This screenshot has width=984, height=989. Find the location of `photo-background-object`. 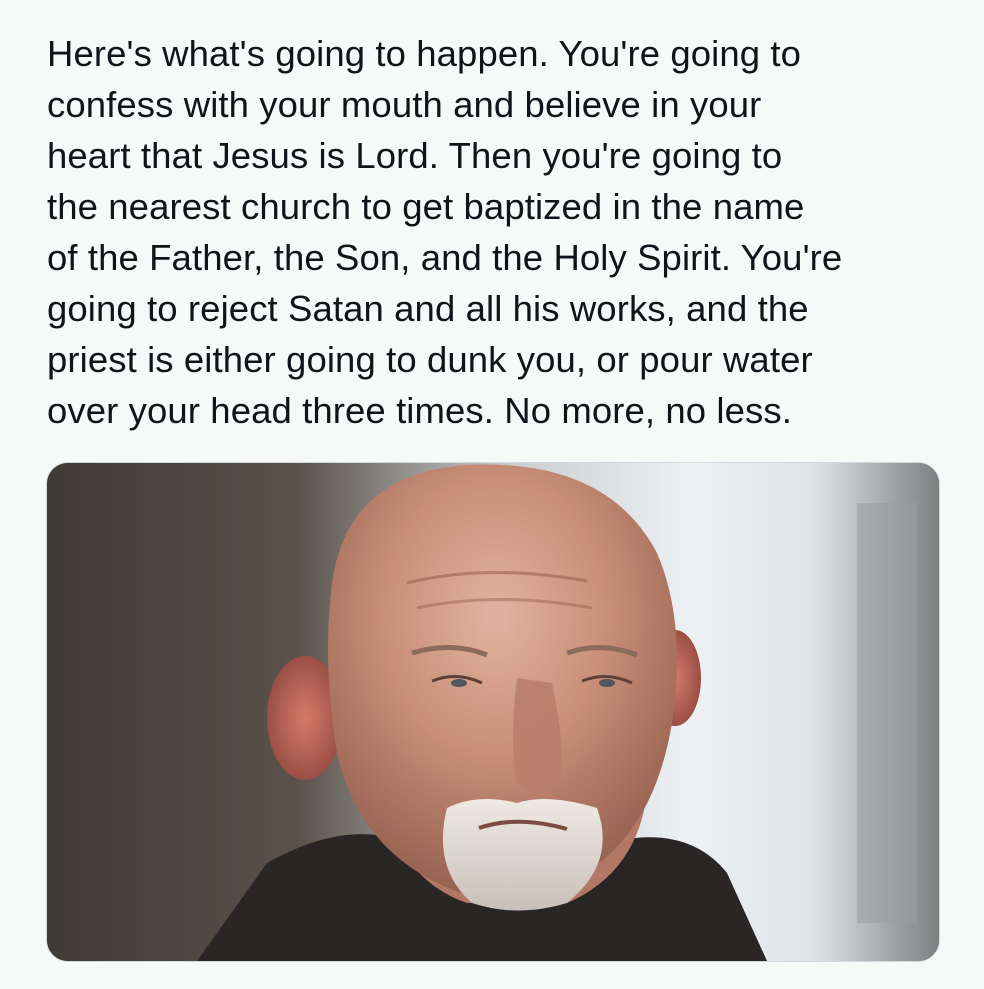

photo-background-object is located at coordinates (887, 713).